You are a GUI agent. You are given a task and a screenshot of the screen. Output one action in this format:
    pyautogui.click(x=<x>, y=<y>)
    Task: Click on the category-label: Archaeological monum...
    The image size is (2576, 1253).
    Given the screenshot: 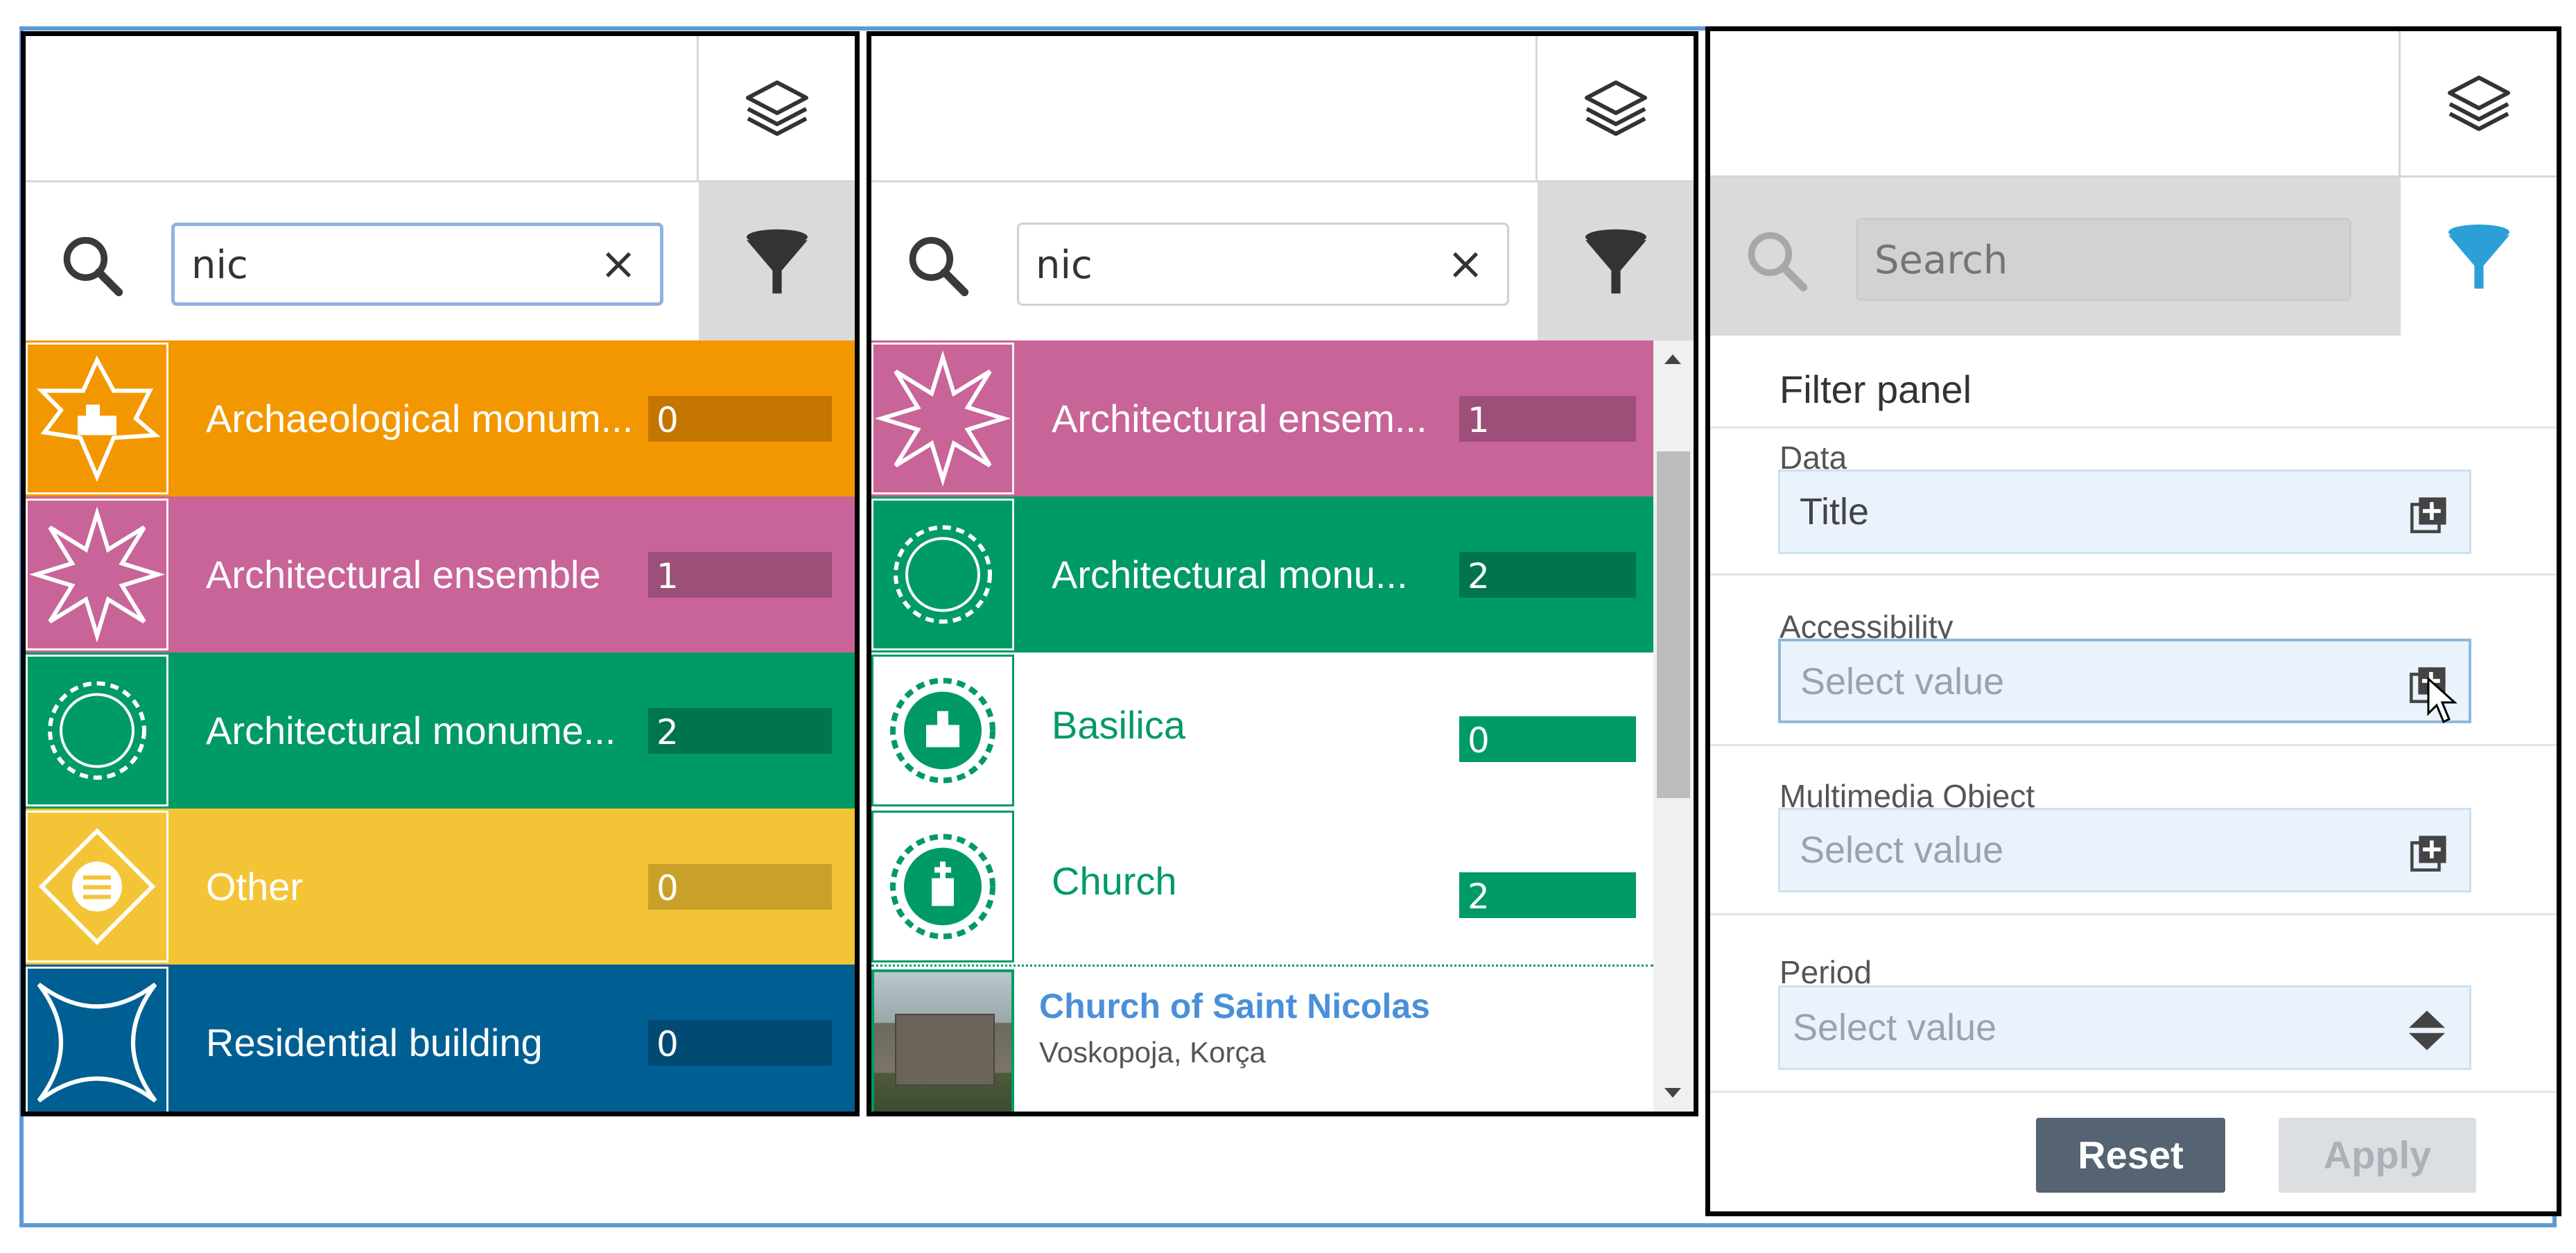 What is the action you would take?
    pyautogui.click(x=420, y=418)
    